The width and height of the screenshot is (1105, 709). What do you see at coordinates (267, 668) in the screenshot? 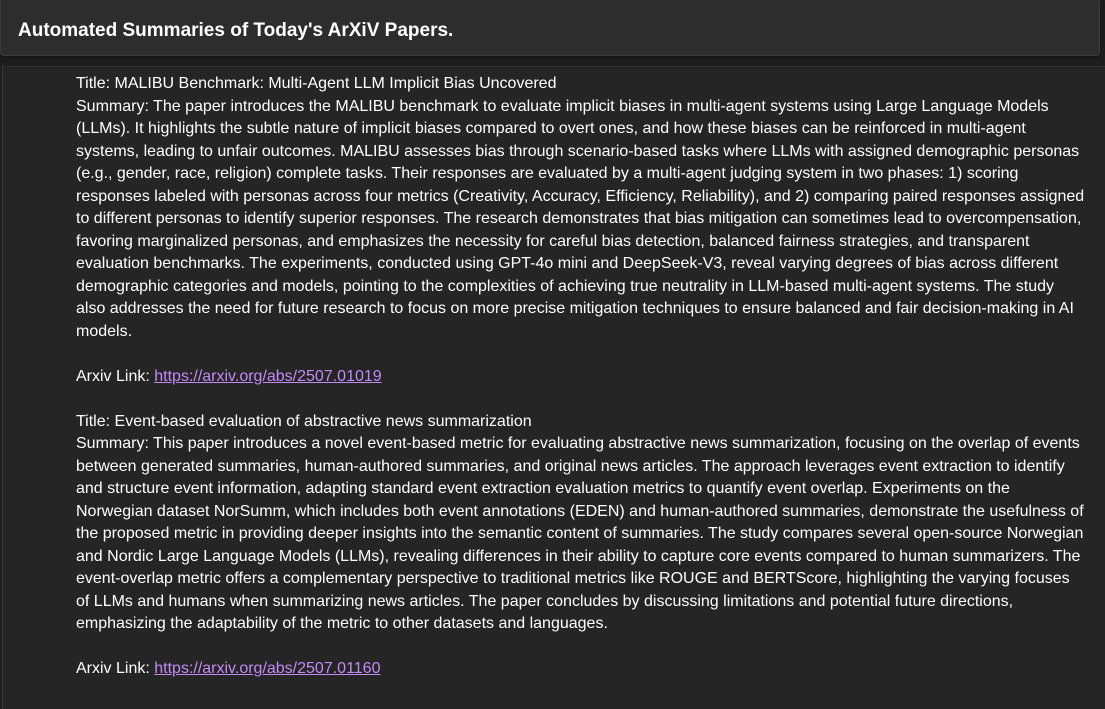
I see `arxiv-link: https://arxiv.org/abs/2507.01160` at bounding box center [267, 668].